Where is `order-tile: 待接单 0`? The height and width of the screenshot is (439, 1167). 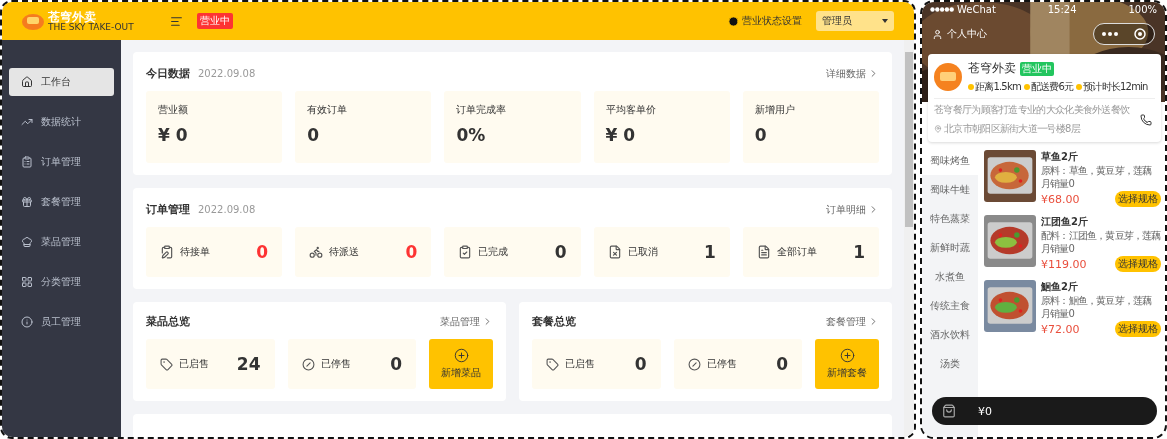
order-tile: 待接单 0 is located at coordinates (214, 252).